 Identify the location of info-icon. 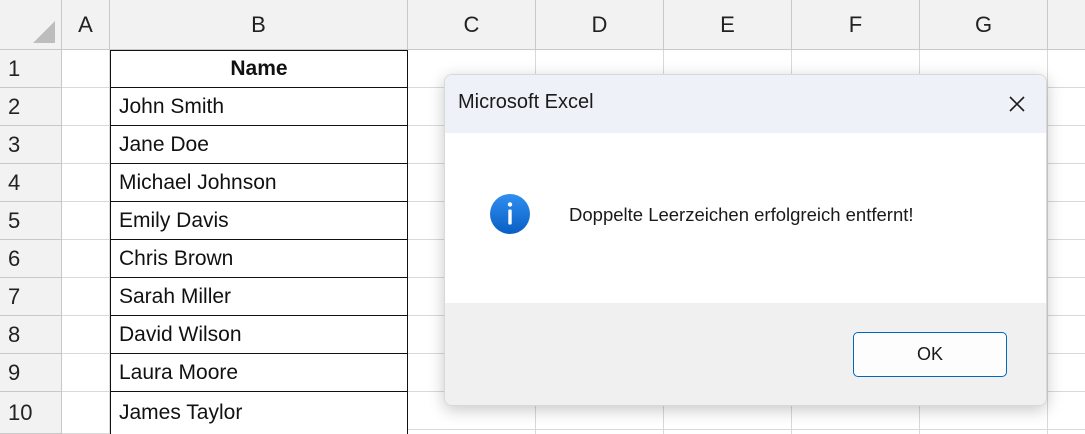
(510, 214).